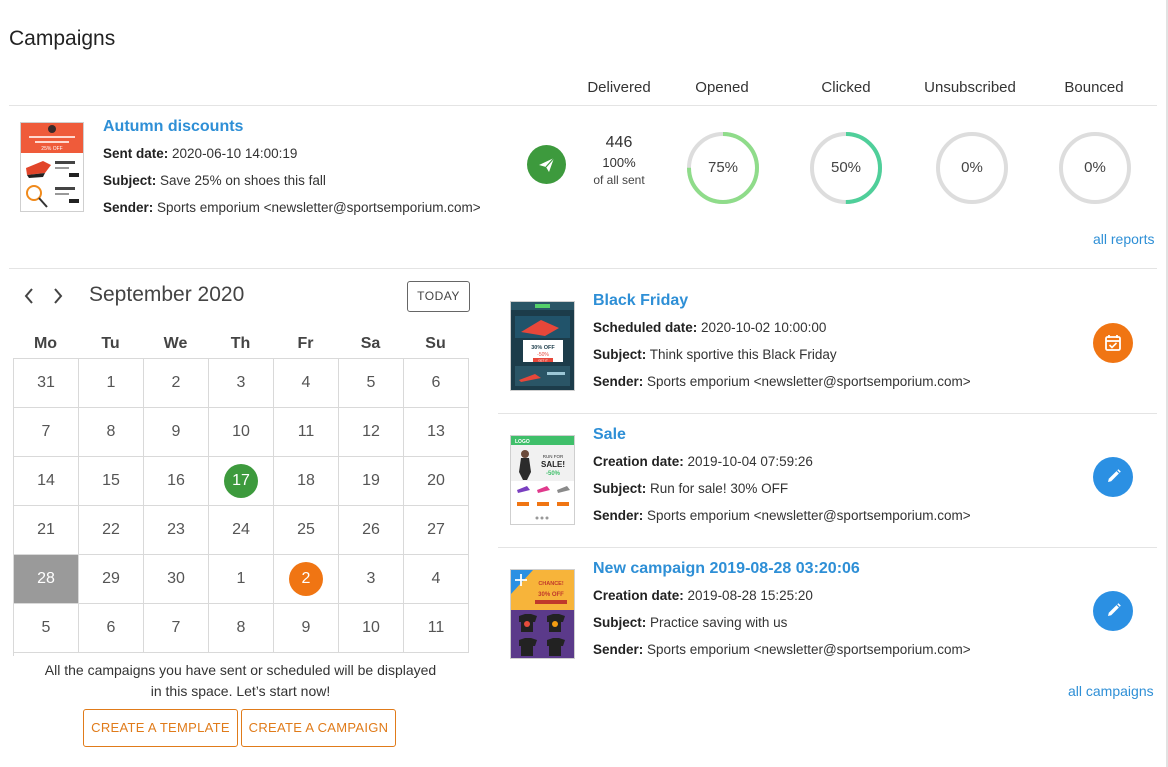 The image size is (1168, 767). Describe the element at coordinates (551, 595) in the screenshot. I see `thumb-nc-off: 30% OFF` at that location.